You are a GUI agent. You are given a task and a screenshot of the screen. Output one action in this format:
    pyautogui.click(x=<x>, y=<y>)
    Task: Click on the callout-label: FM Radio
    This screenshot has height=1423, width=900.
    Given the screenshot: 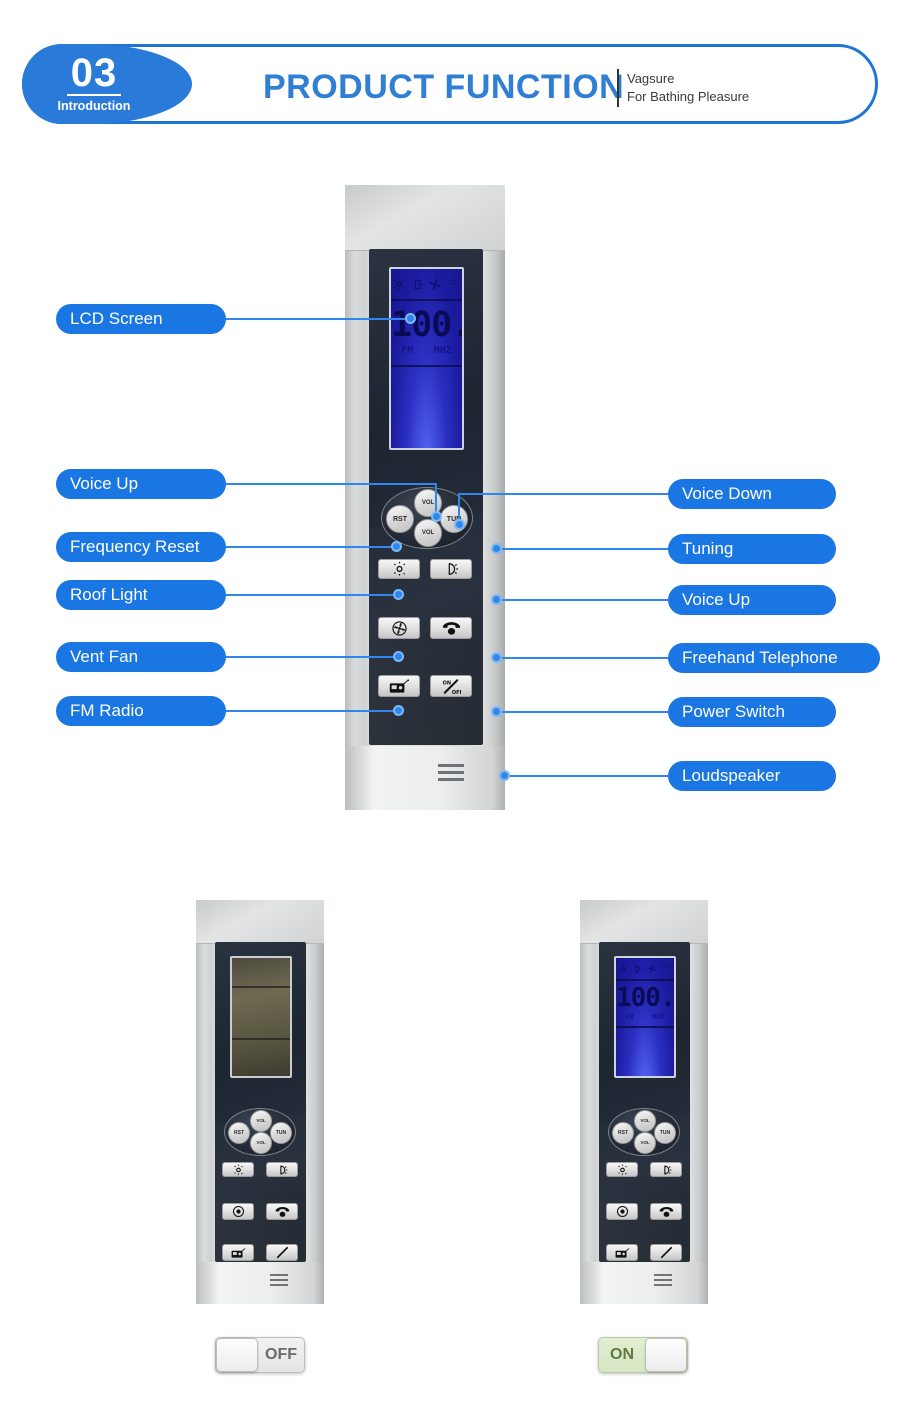 What is the action you would take?
    pyautogui.click(x=107, y=710)
    